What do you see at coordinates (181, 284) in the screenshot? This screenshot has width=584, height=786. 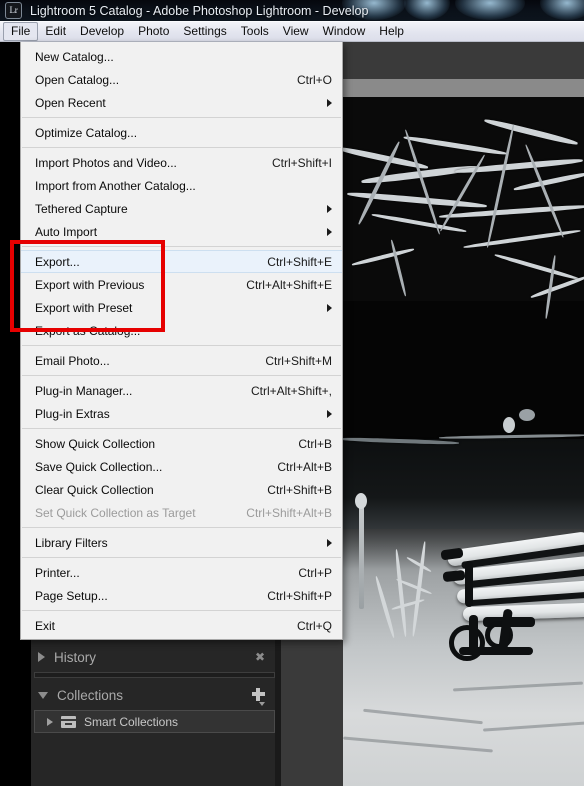 I see `menu-item-export-with-previous: Export with Previous Ctrl+Alt+Shift+E` at bounding box center [181, 284].